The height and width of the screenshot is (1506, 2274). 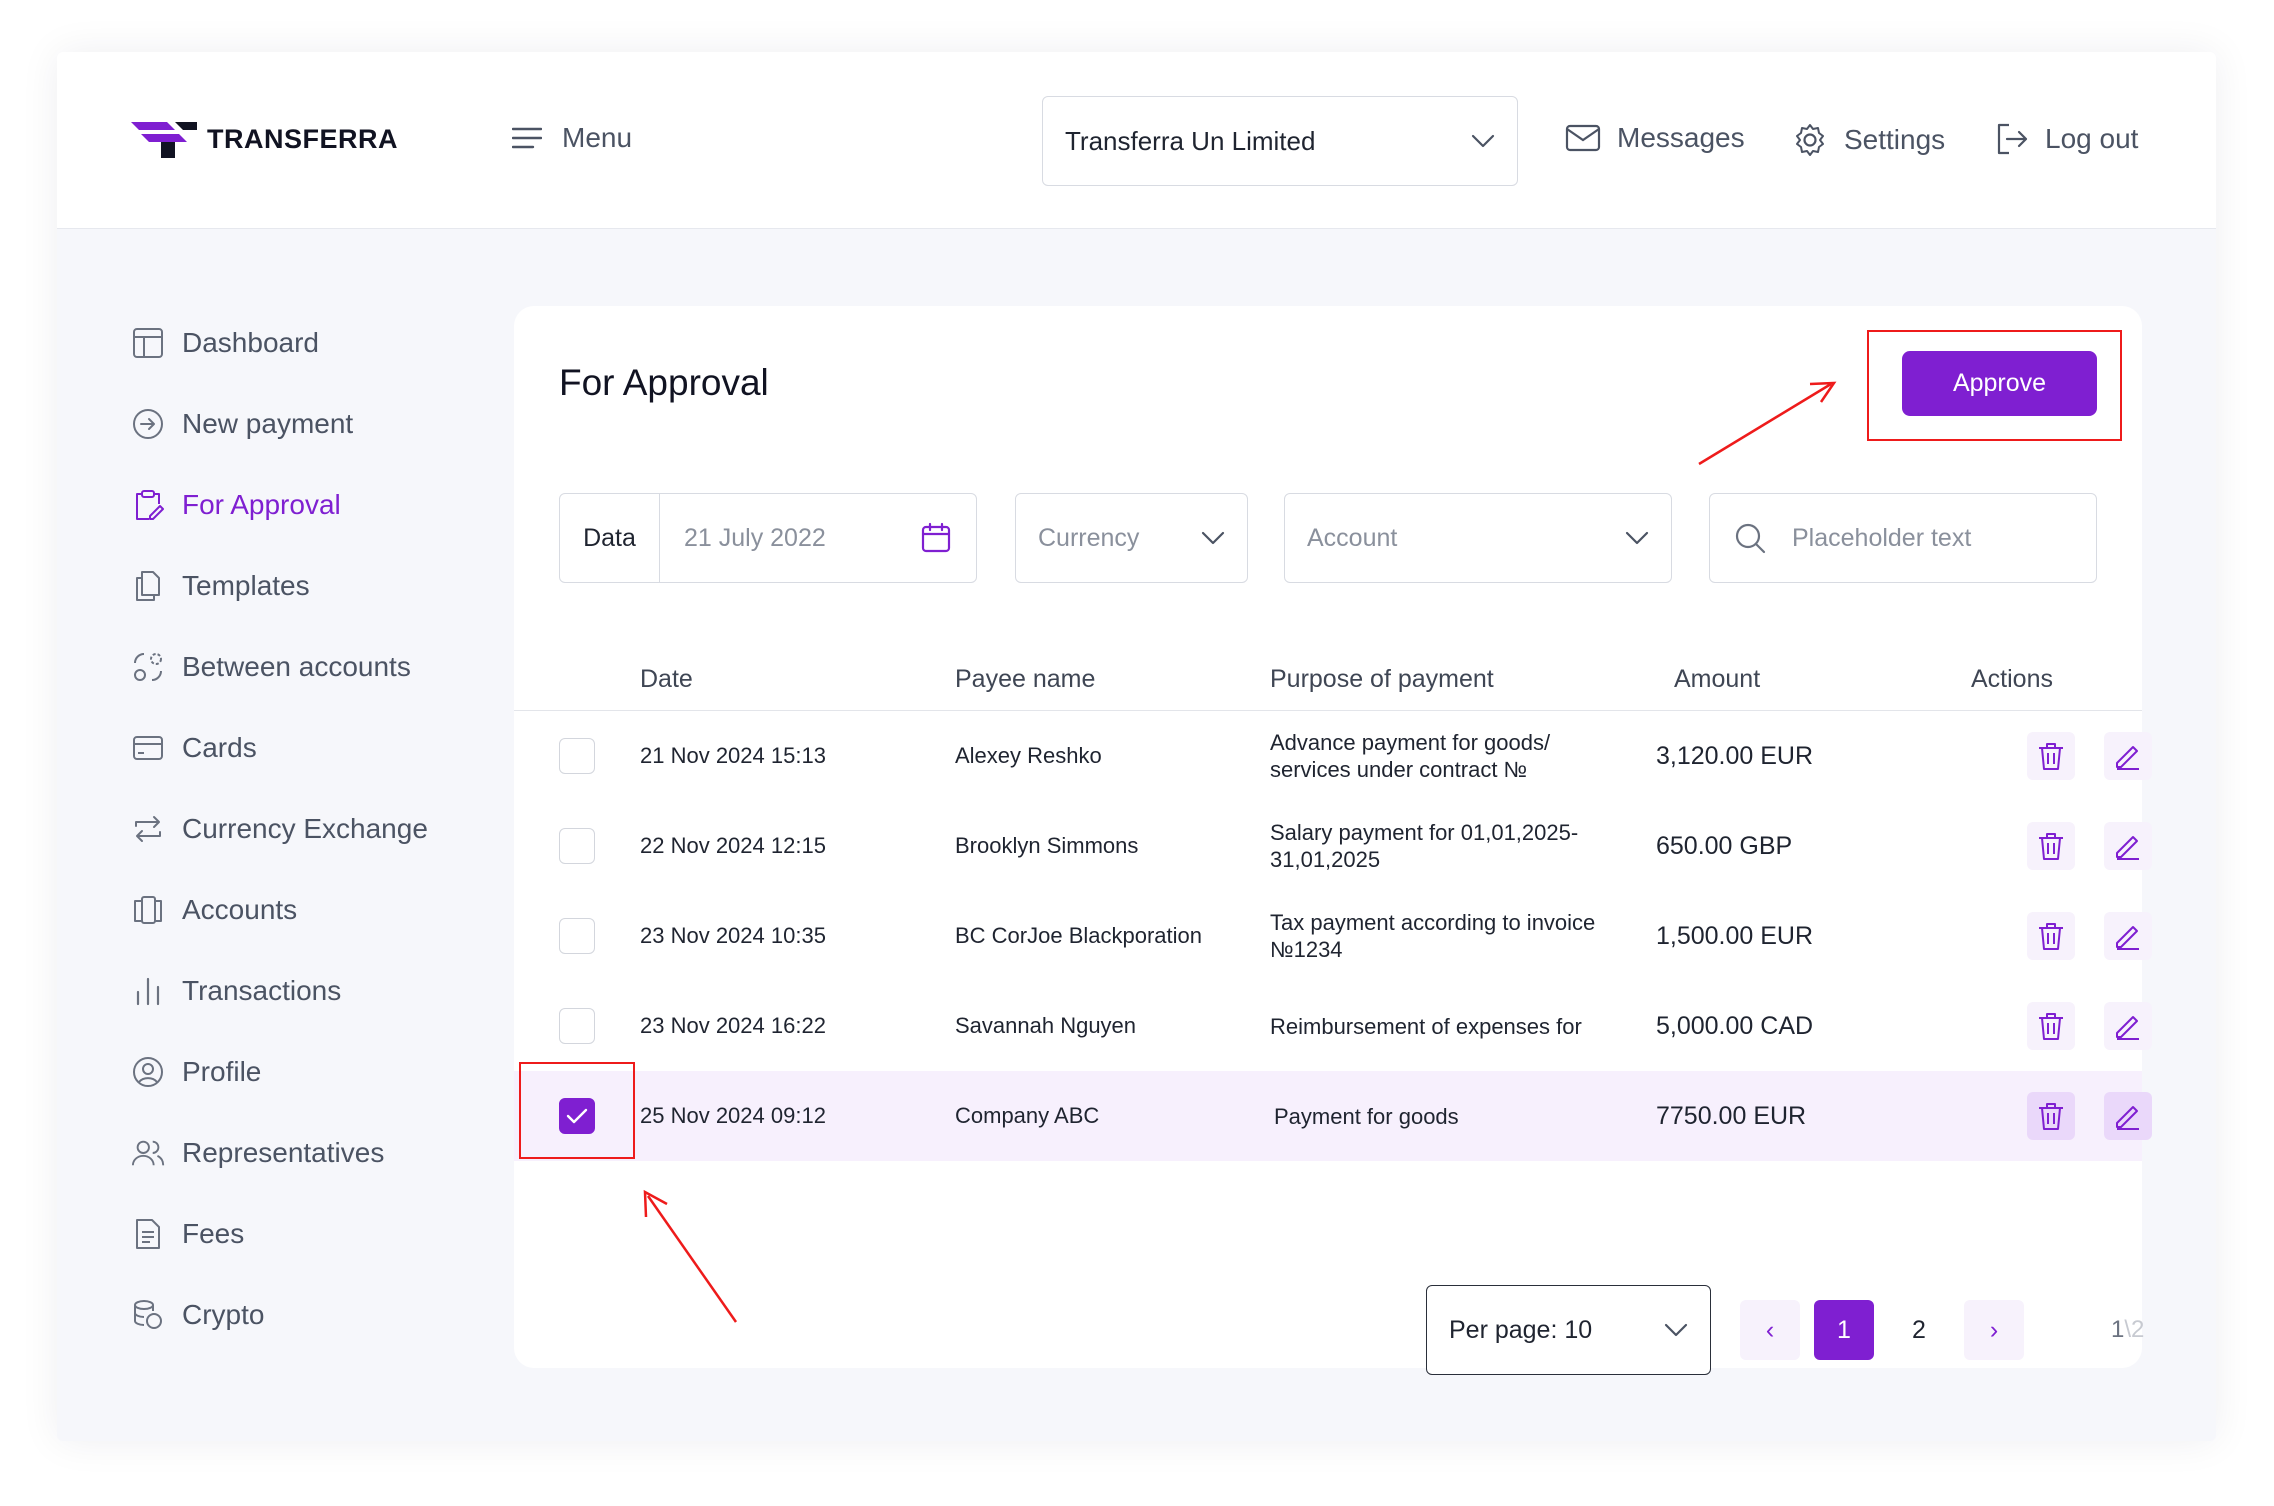 I want to click on date-filter-value: 21 July 2022, so click(x=755, y=537).